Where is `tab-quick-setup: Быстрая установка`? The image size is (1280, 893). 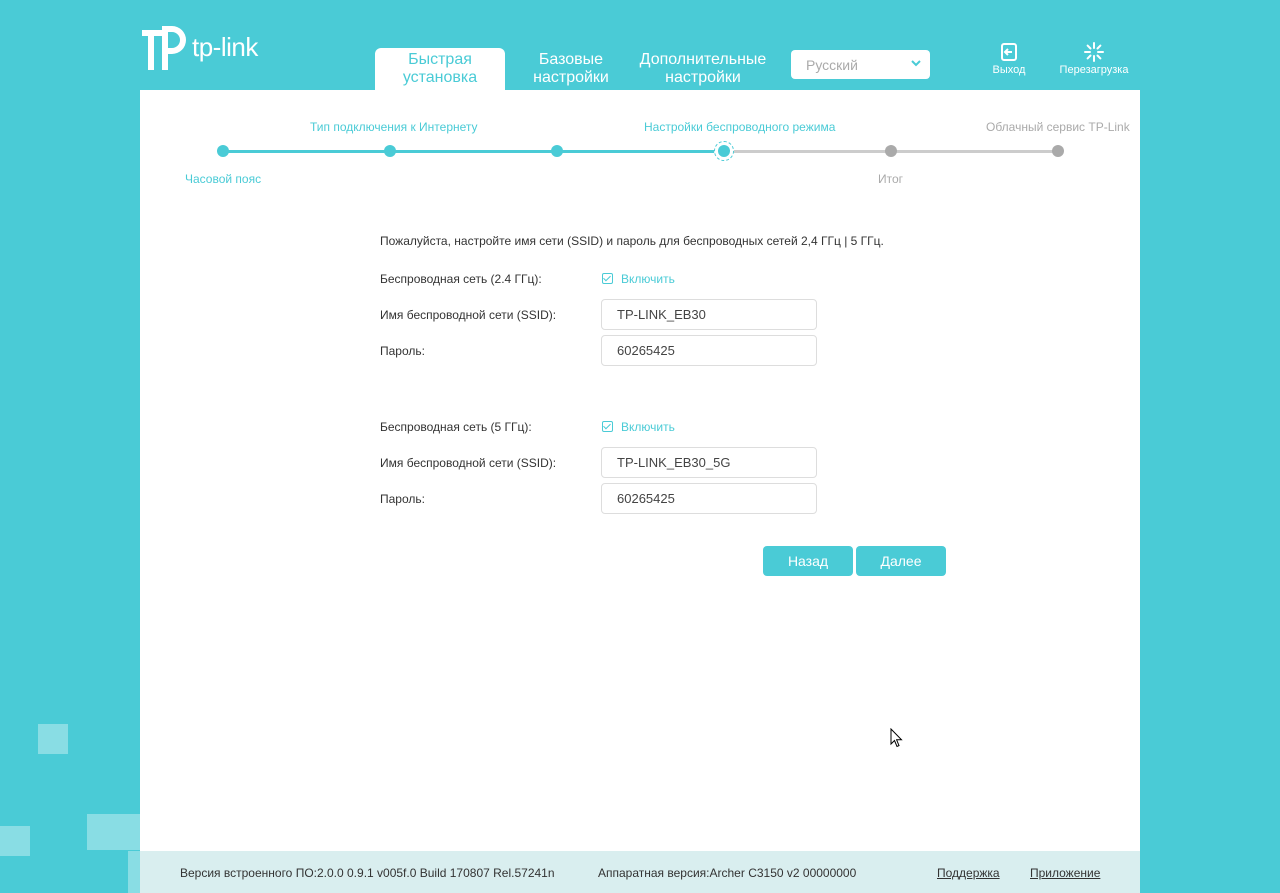 tab-quick-setup: Быстрая установка is located at coordinates (440, 69).